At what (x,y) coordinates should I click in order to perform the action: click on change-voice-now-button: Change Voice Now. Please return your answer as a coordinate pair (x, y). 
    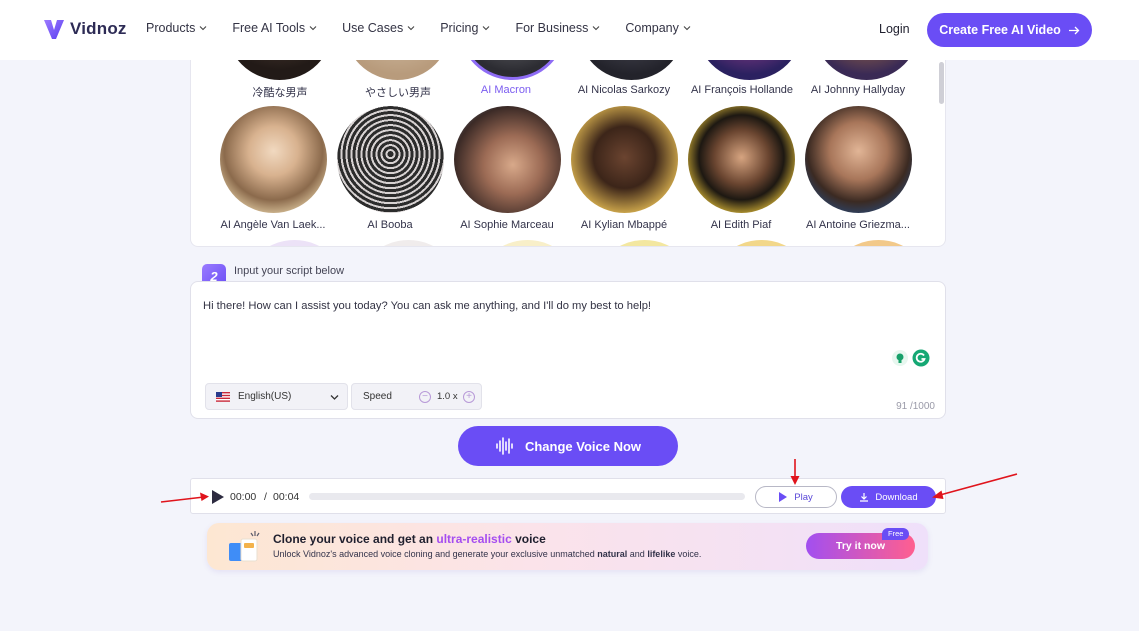
    Looking at the image, I should click on (568, 446).